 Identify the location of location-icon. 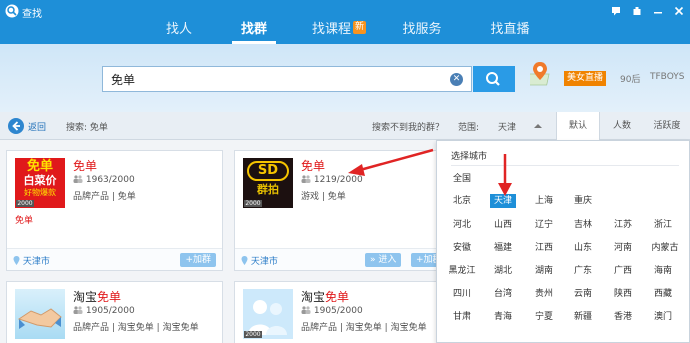
(16, 260).